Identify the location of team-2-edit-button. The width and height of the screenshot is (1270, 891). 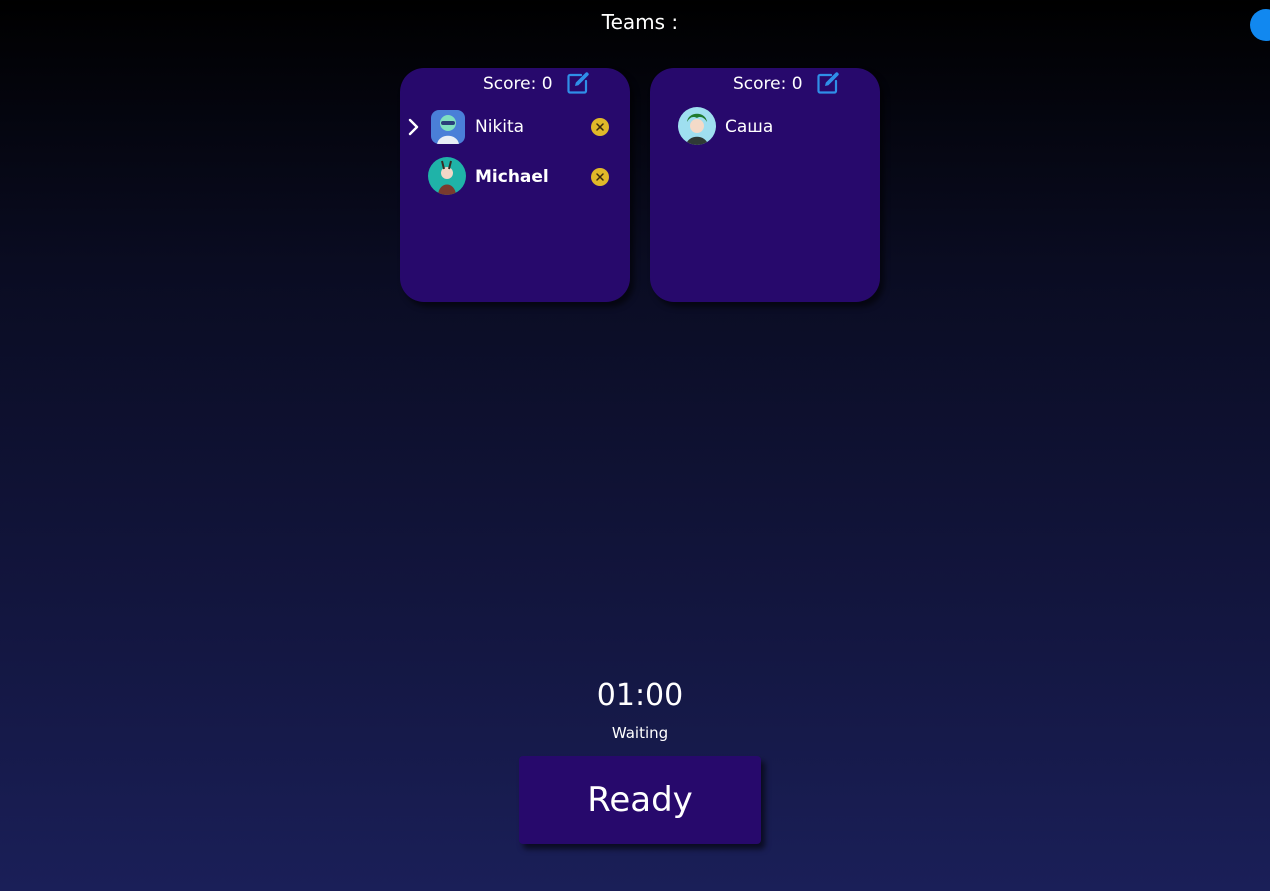
(828, 83).